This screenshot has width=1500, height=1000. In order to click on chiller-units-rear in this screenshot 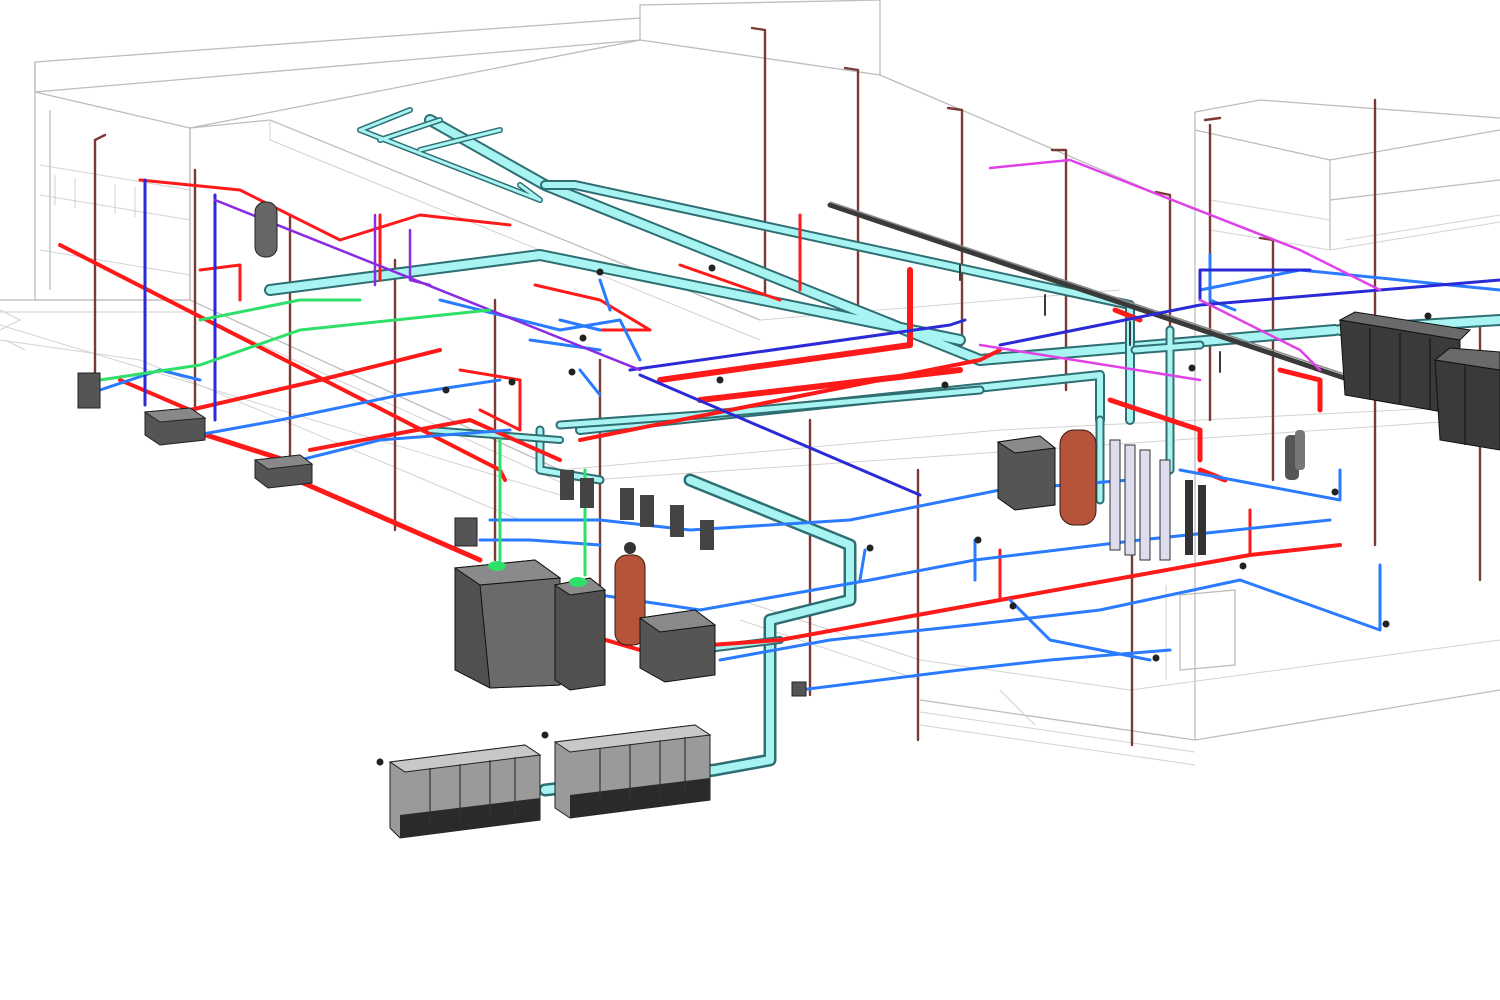, I will do `click(1419, 381)`.